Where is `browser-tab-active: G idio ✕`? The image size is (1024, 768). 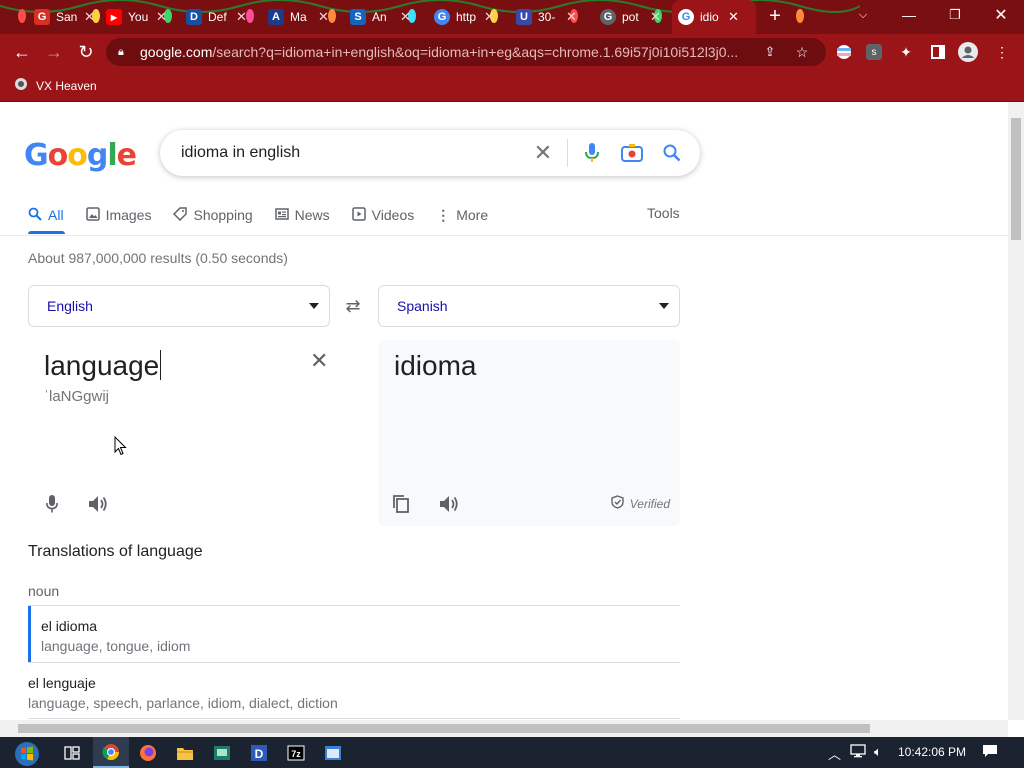 browser-tab-active: G idio ✕ is located at coordinates (714, 17).